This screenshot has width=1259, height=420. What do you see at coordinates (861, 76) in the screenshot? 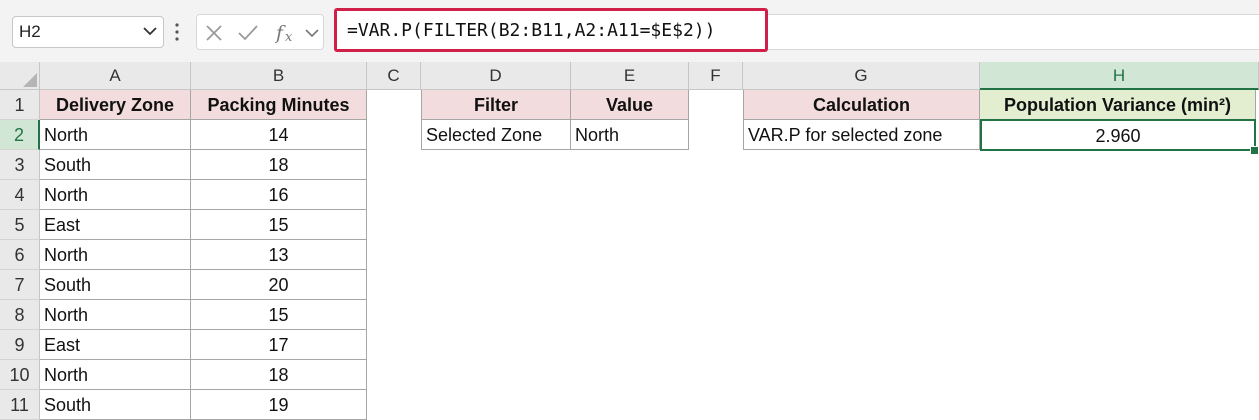
I see `column-header-g: G` at bounding box center [861, 76].